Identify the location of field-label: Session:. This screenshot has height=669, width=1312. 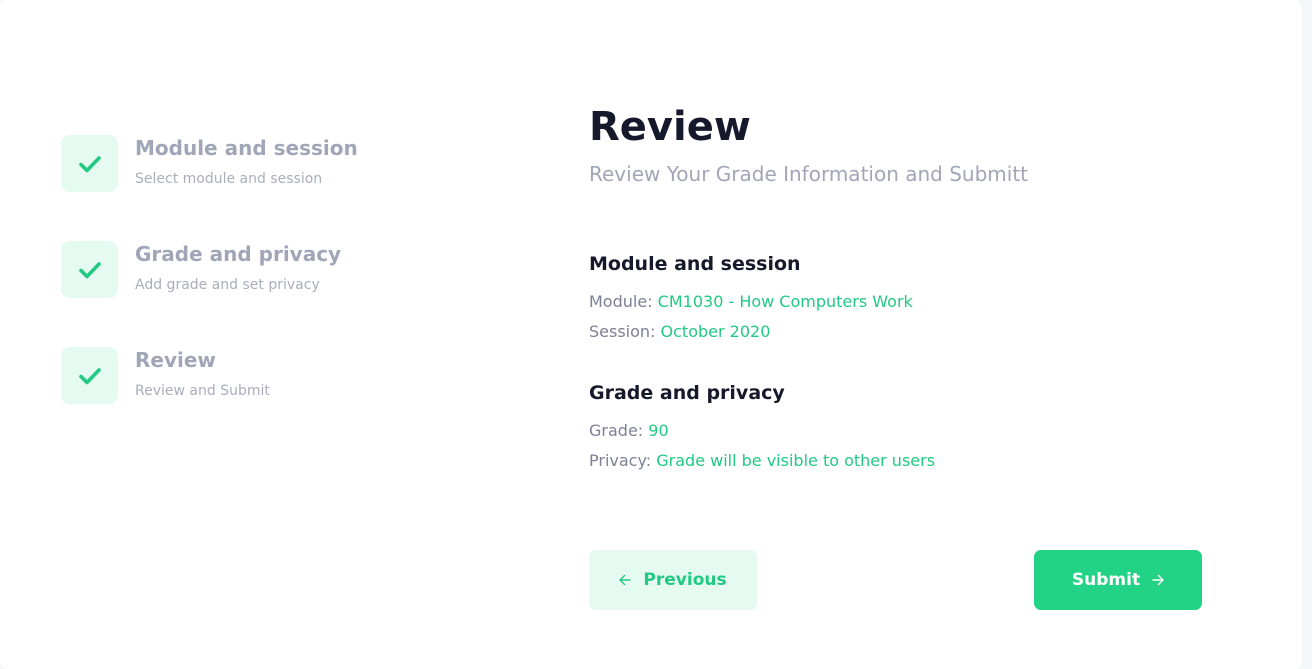
(622, 331).